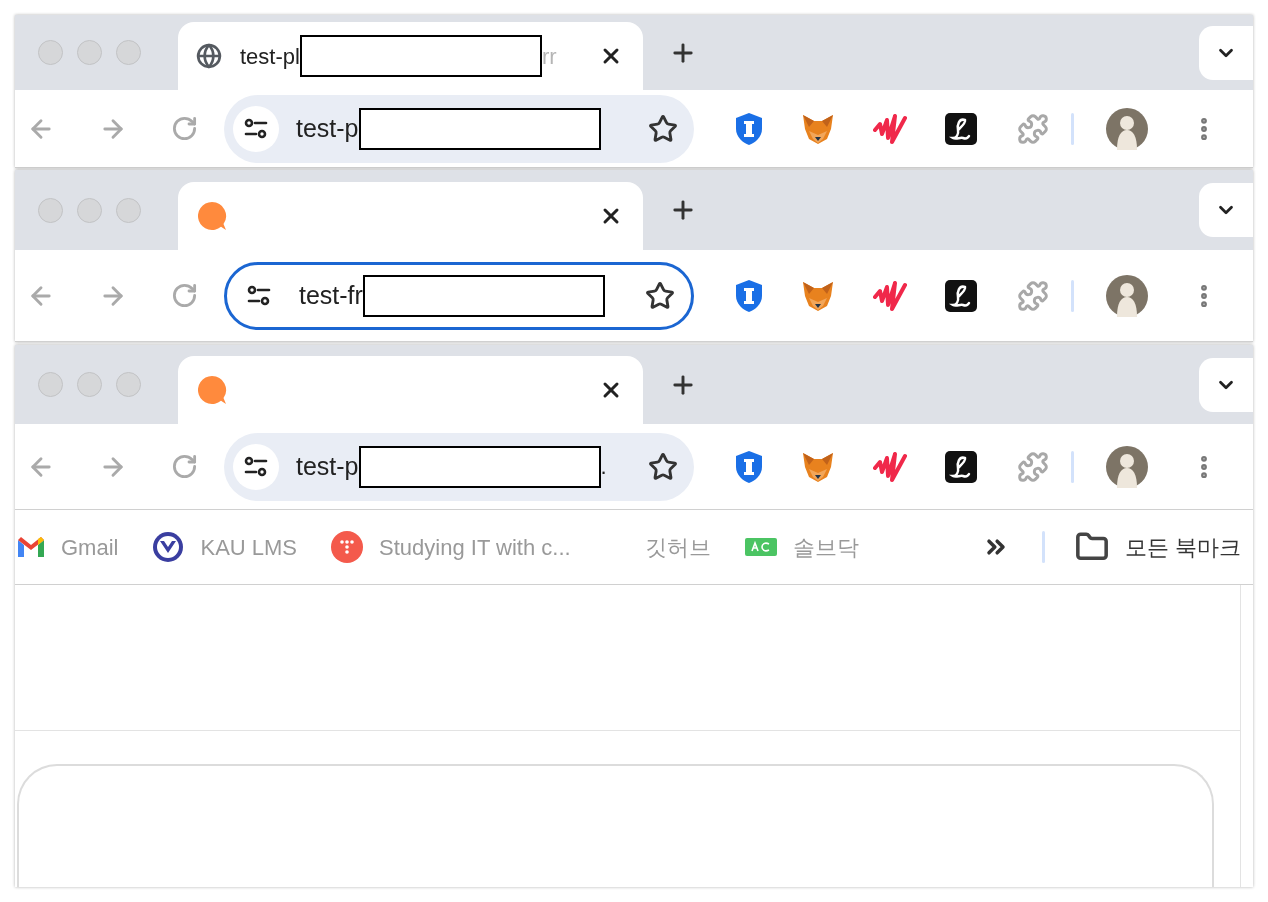 This screenshot has height=902, width=1268. What do you see at coordinates (603, 467) in the screenshot?
I see `url-text-end: .` at bounding box center [603, 467].